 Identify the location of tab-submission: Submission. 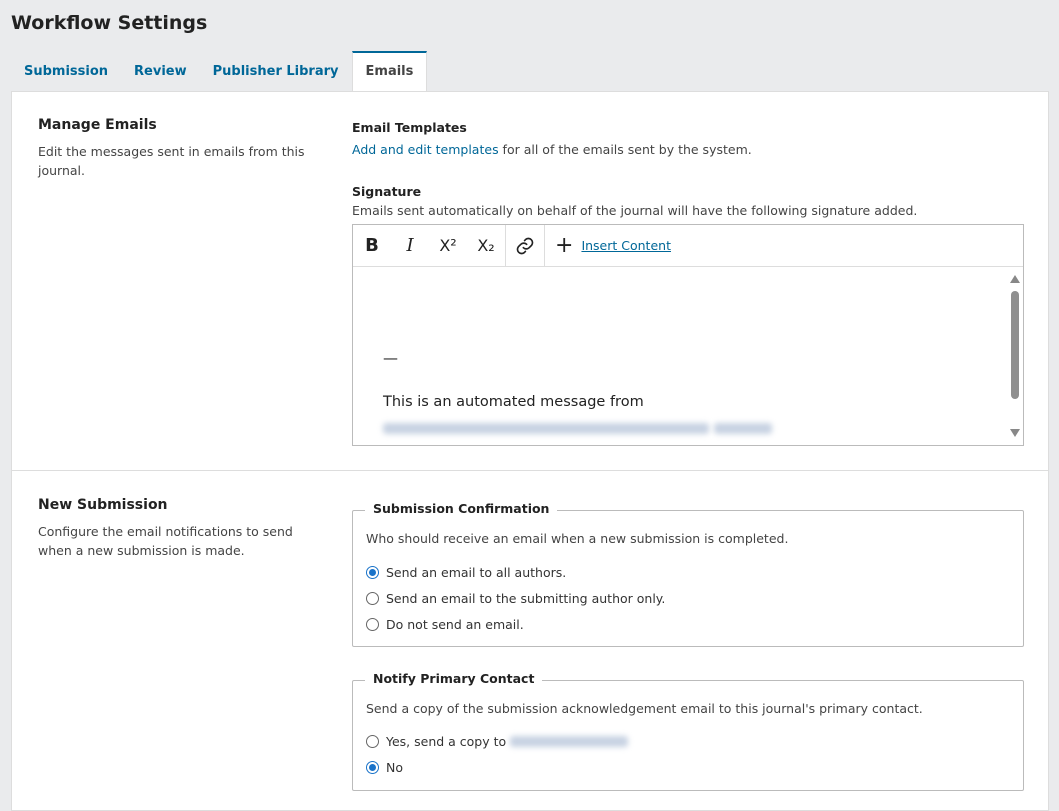
(66, 71).